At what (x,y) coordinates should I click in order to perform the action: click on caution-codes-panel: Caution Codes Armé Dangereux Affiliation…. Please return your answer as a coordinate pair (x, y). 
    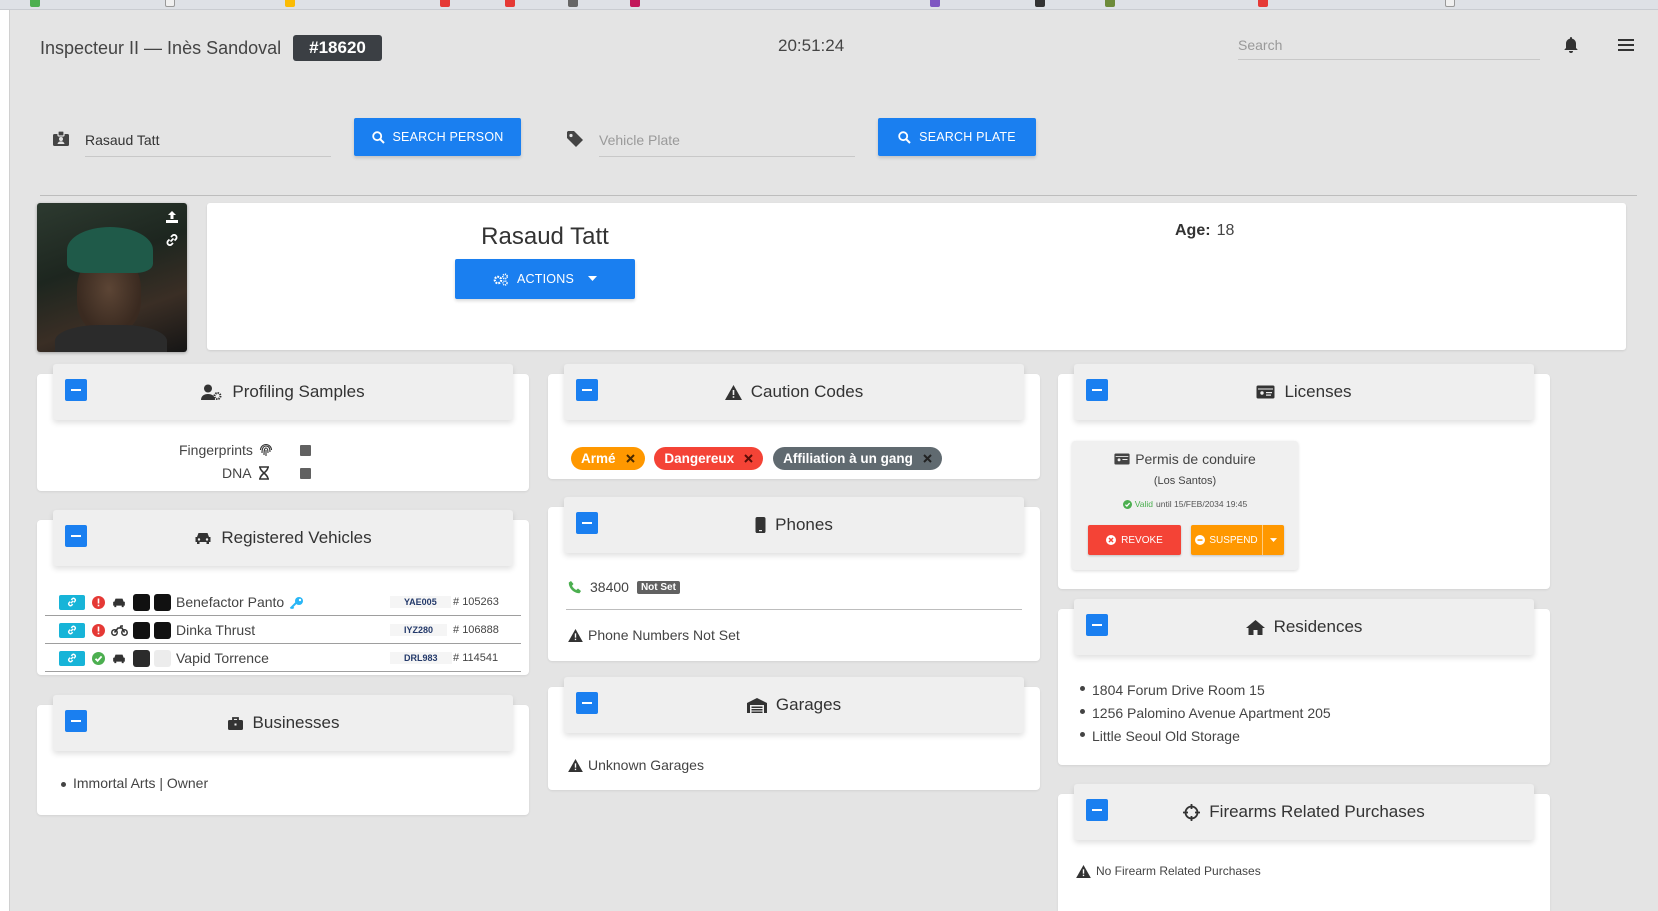
    Looking at the image, I should click on (794, 421).